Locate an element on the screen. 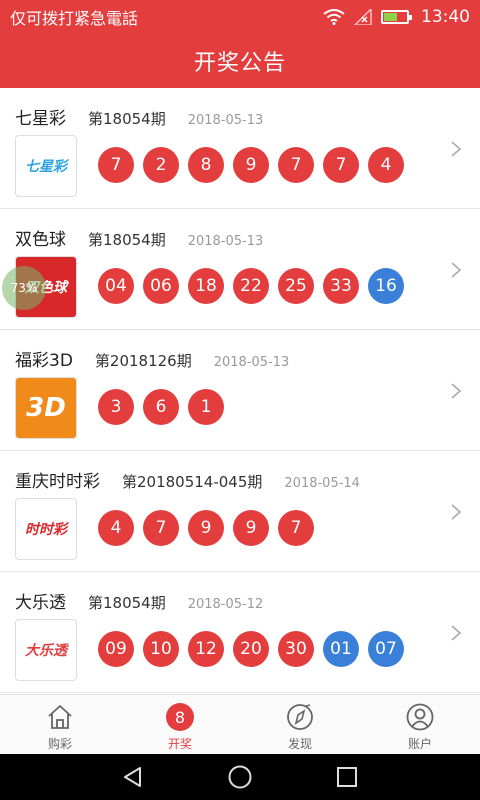  signal-icon is located at coordinates (362, 16).